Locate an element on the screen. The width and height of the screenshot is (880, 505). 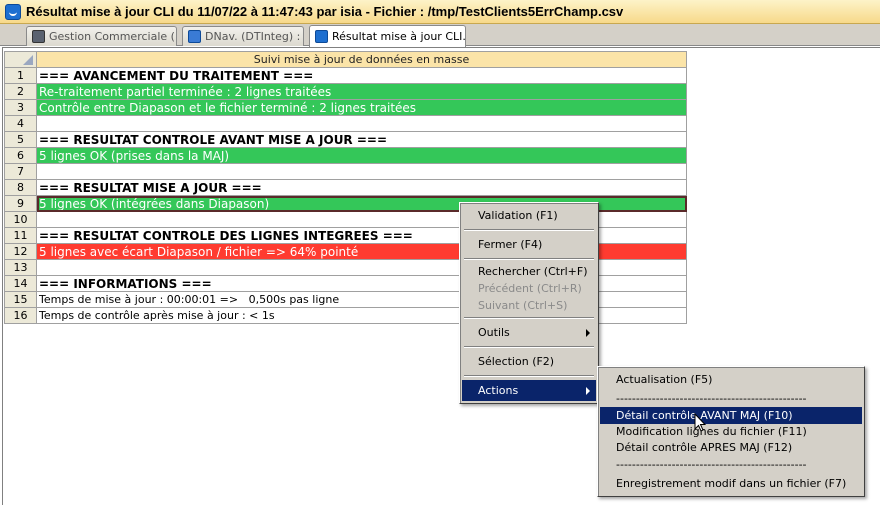
menu-item-outils: Outils is located at coordinates (529, 332).